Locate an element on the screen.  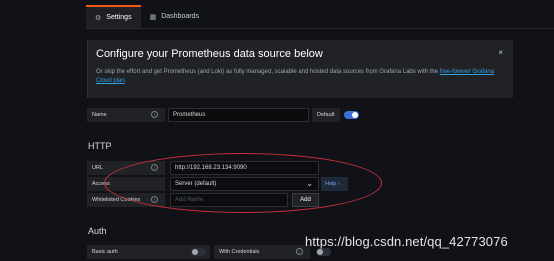
with-credentials-label-text: With Credentials is located at coordinates (239, 252).